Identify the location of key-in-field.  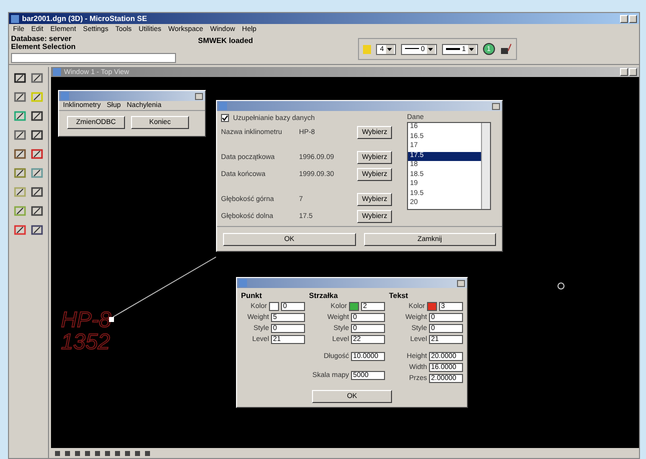
(93, 58).